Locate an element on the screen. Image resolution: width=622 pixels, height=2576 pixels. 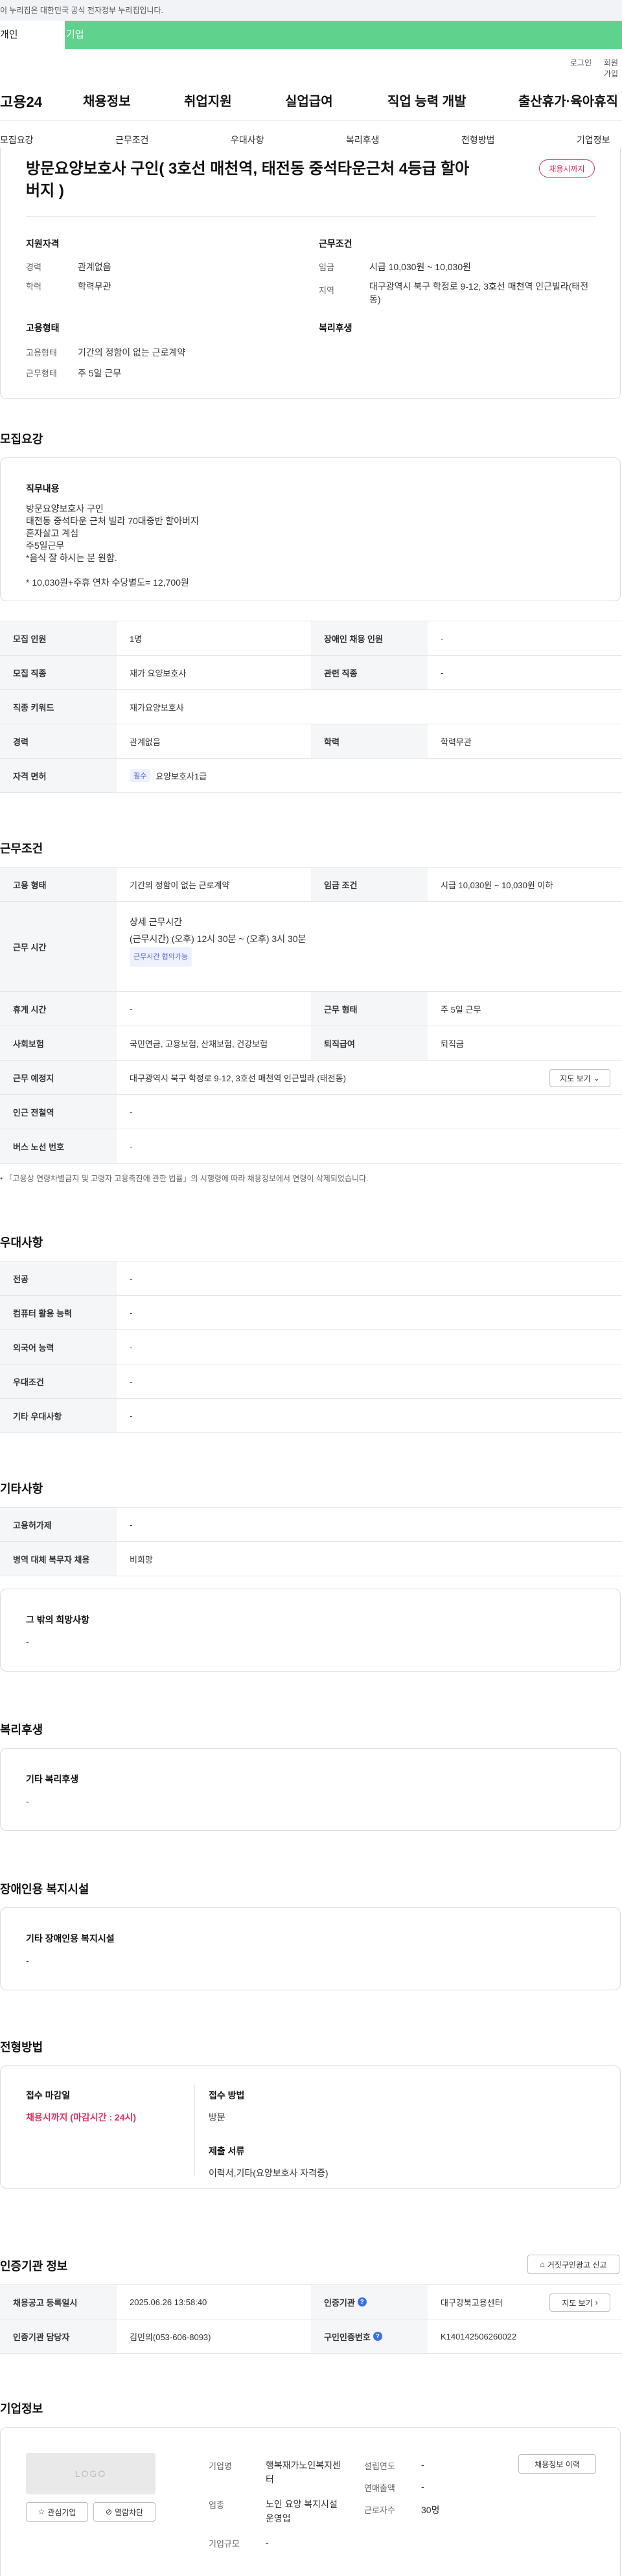
table-header: 학력 is located at coordinates (369, 741).